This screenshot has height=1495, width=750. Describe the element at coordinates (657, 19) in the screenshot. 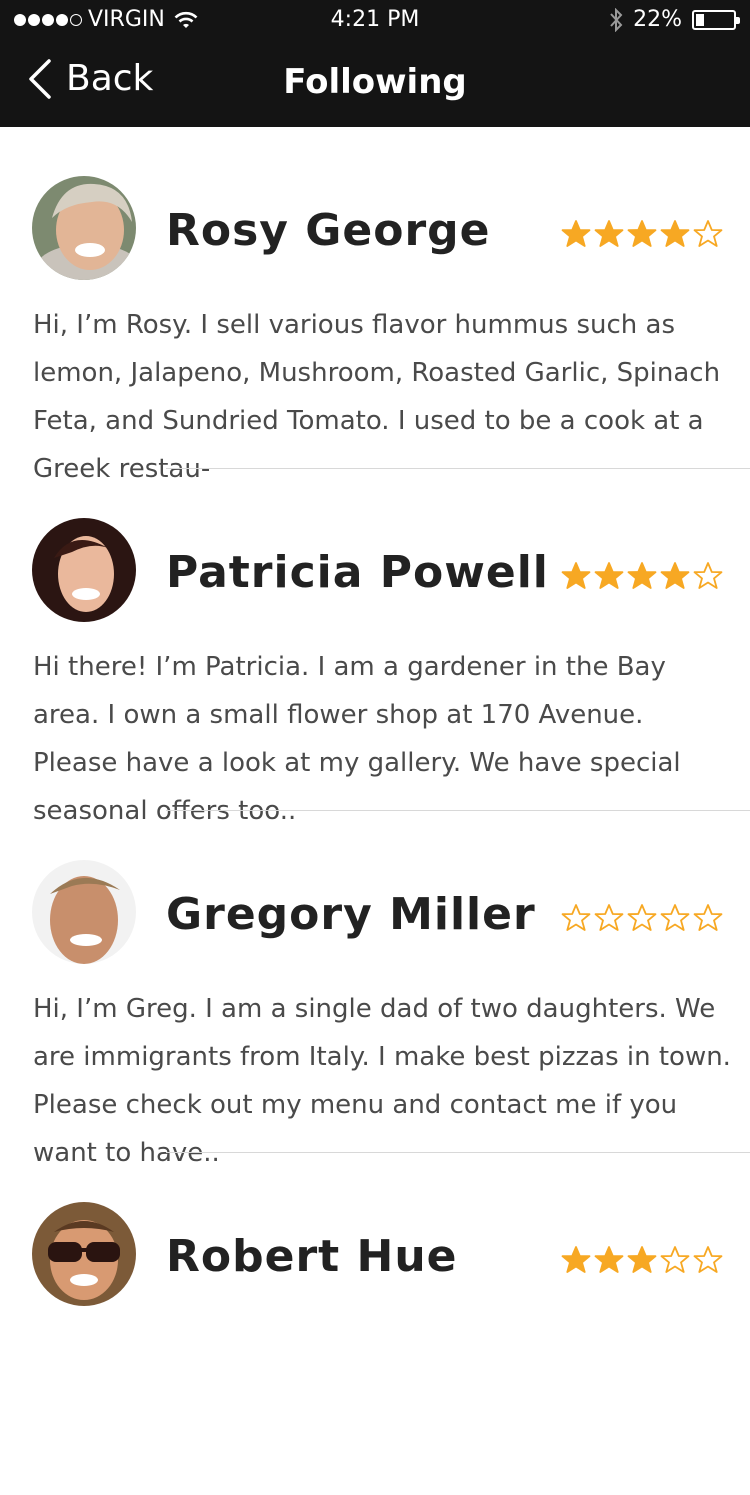

I see `battery-percent: 22%` at that location.